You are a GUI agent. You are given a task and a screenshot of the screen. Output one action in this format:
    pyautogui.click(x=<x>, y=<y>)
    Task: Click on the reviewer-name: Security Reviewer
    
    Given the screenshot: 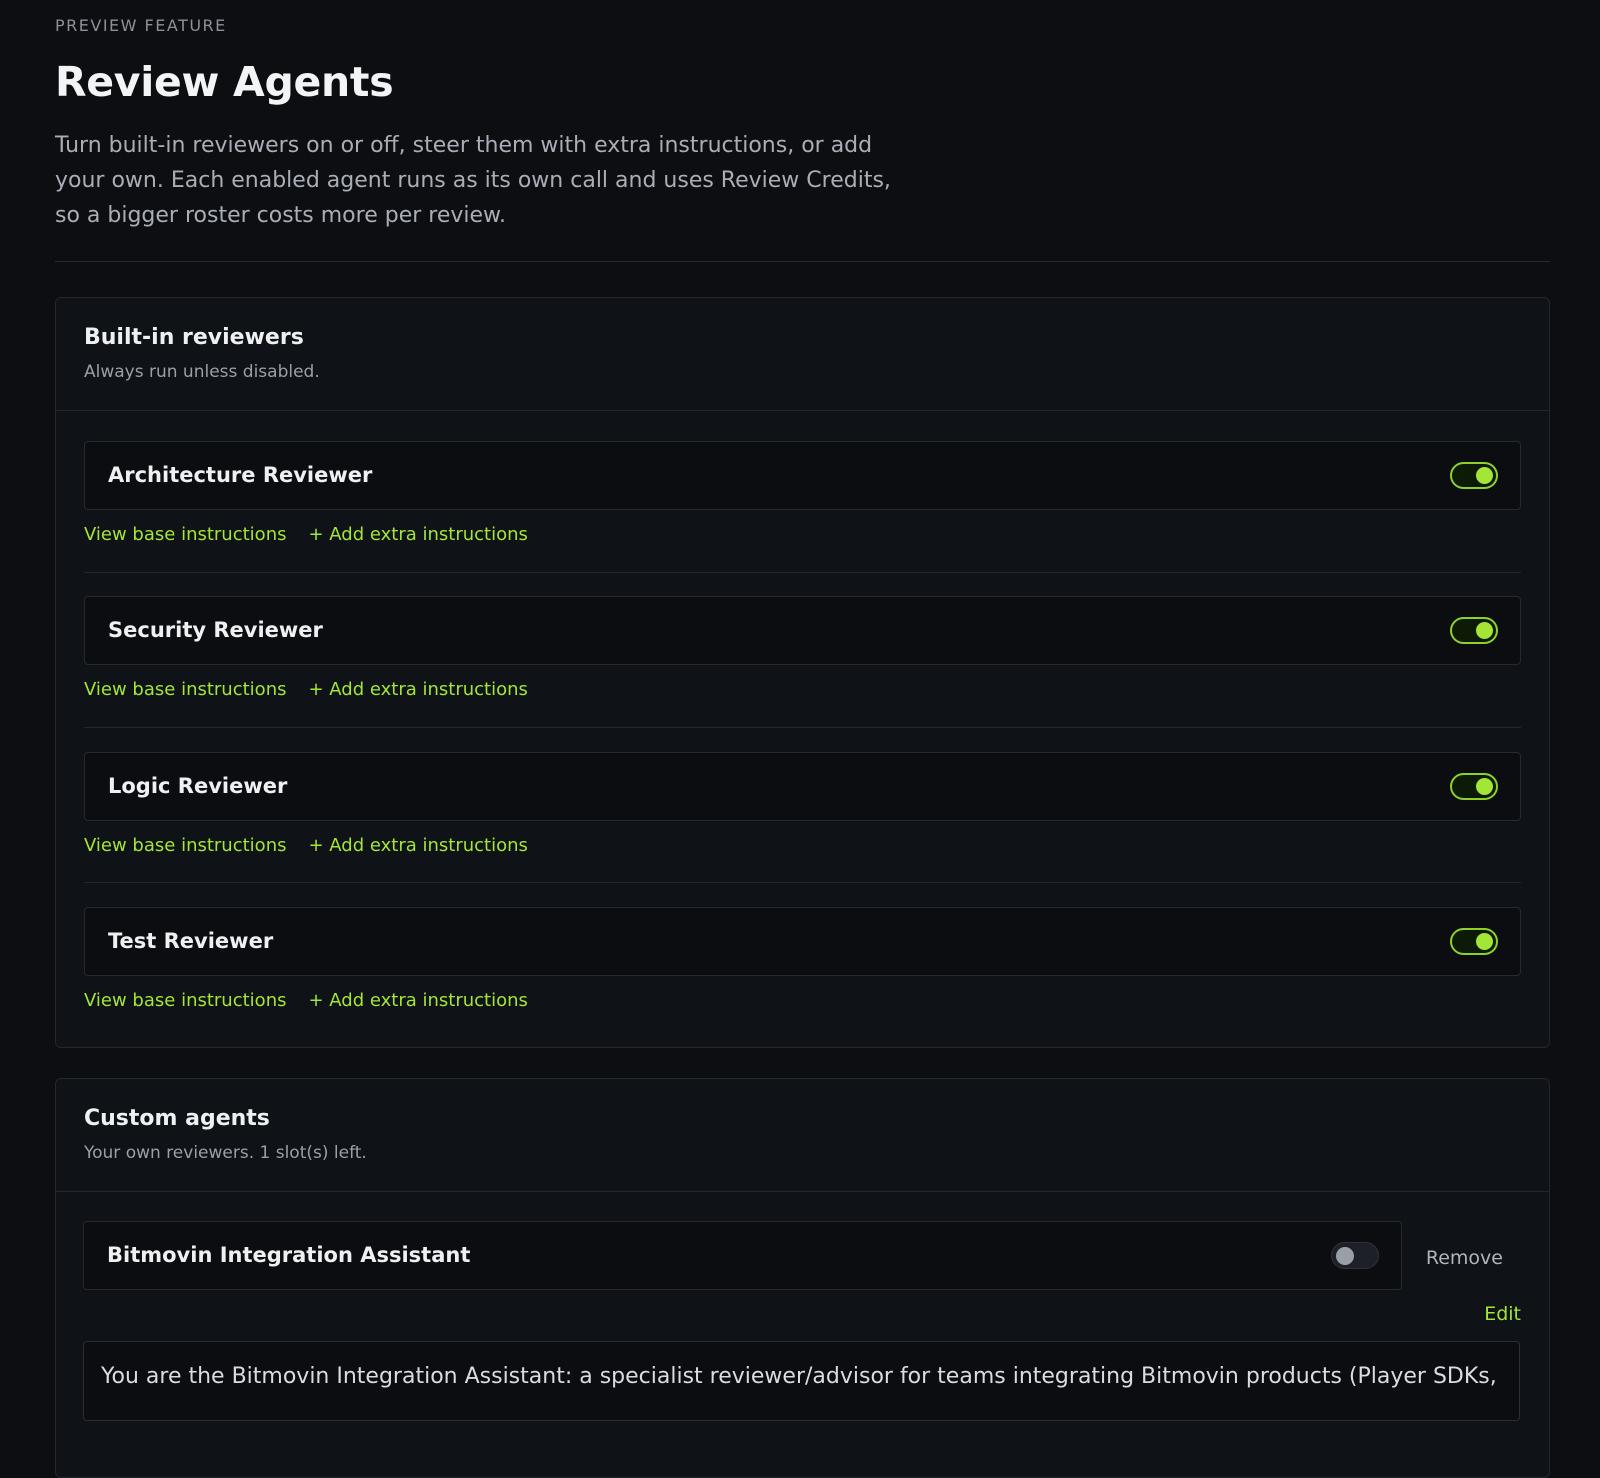 What is the action you would take?
    pyautogui.click(x=215, y=630)
    